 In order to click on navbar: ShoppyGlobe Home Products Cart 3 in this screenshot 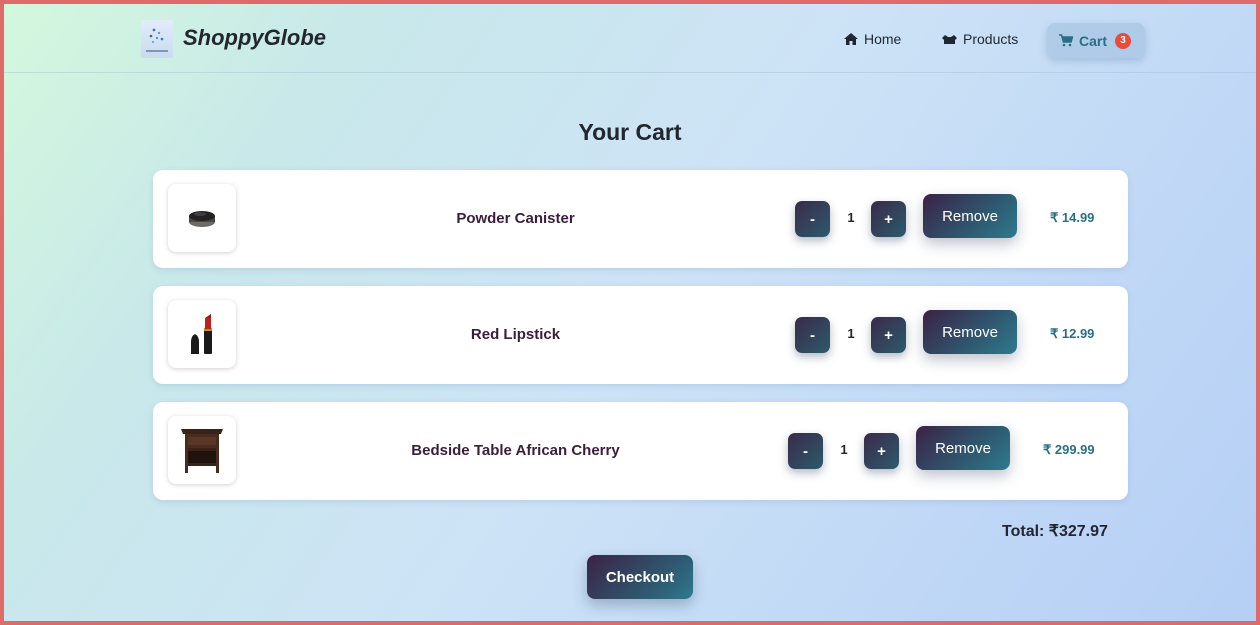, I will do `click(630, 38)`.